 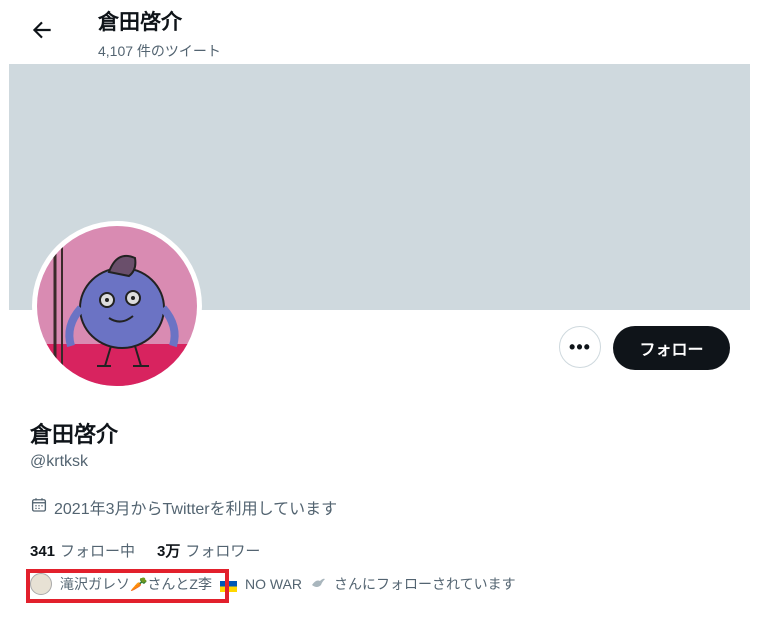 I want to click on avatar, so click(x=117, y=306).